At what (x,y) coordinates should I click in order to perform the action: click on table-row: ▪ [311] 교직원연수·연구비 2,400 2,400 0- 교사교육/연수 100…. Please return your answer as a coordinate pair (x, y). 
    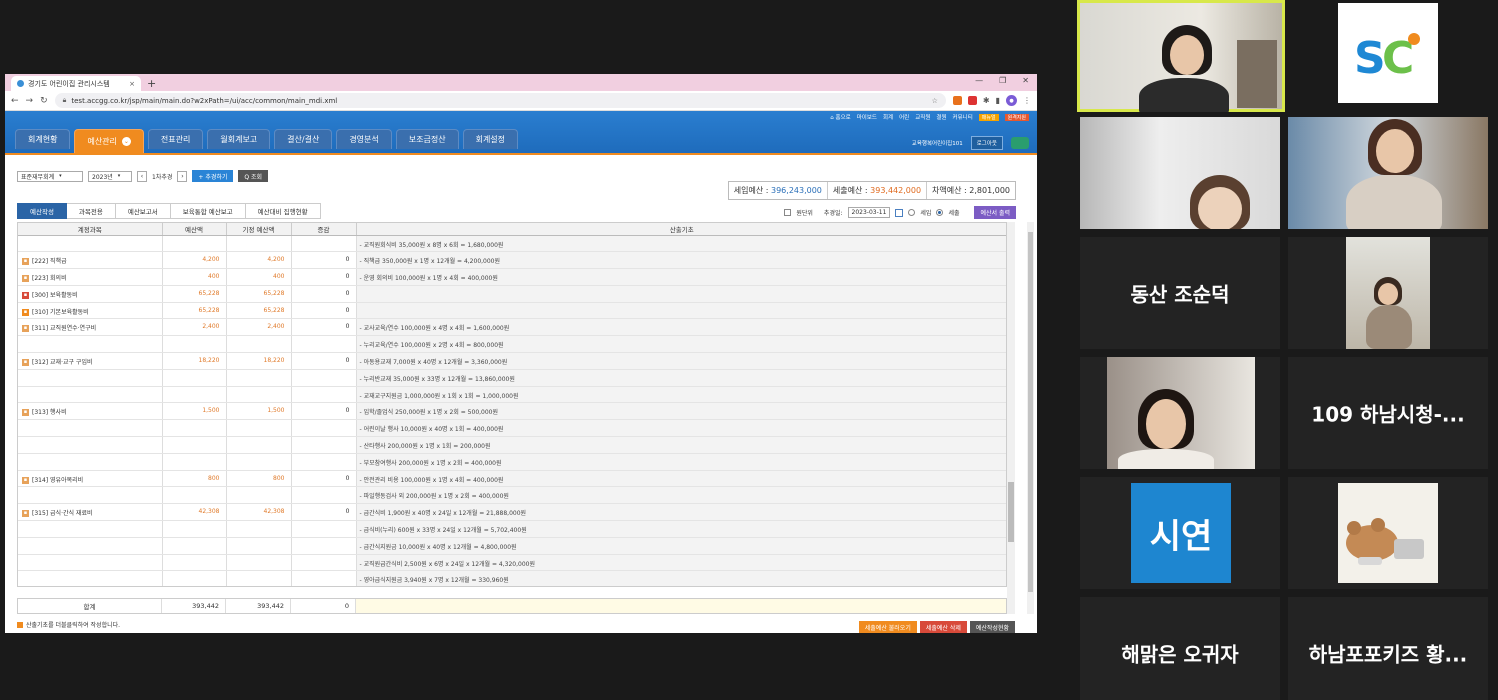
    Looking at the image, I should click on (512, 327).